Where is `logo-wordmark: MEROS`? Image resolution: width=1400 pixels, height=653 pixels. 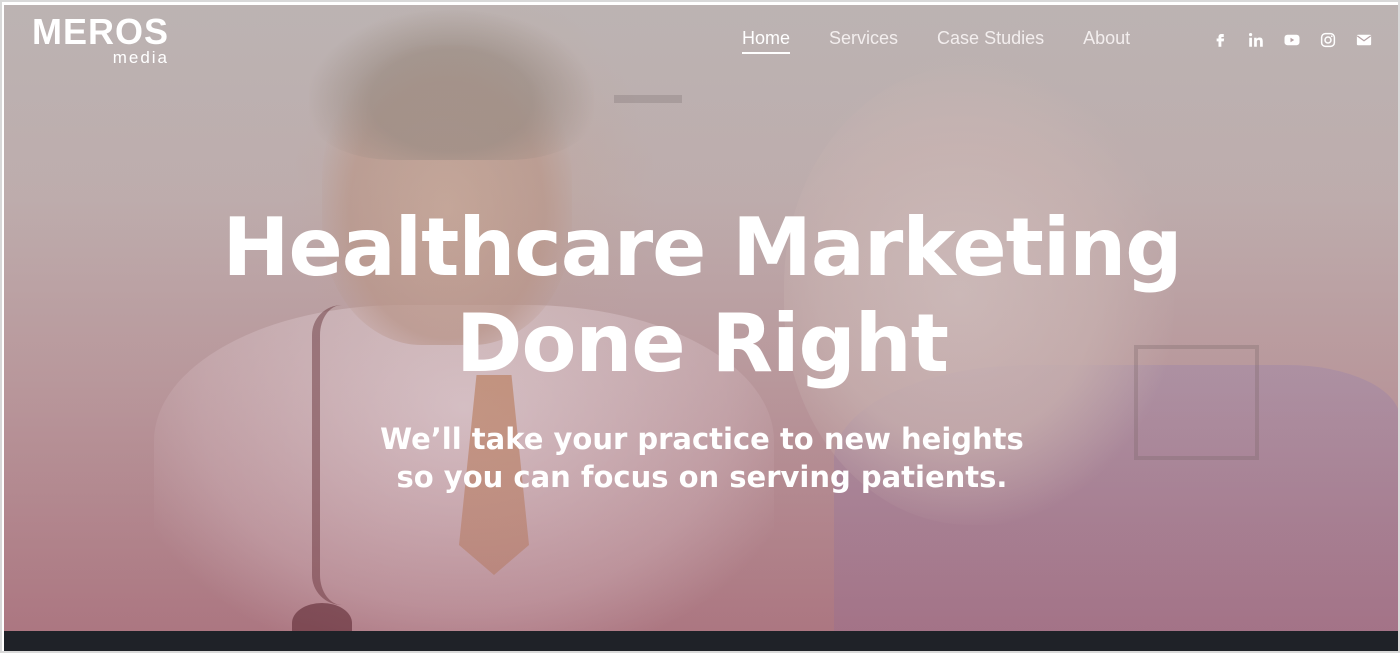
logo-wordmark: MEROS is located at coordinates (101, 31).